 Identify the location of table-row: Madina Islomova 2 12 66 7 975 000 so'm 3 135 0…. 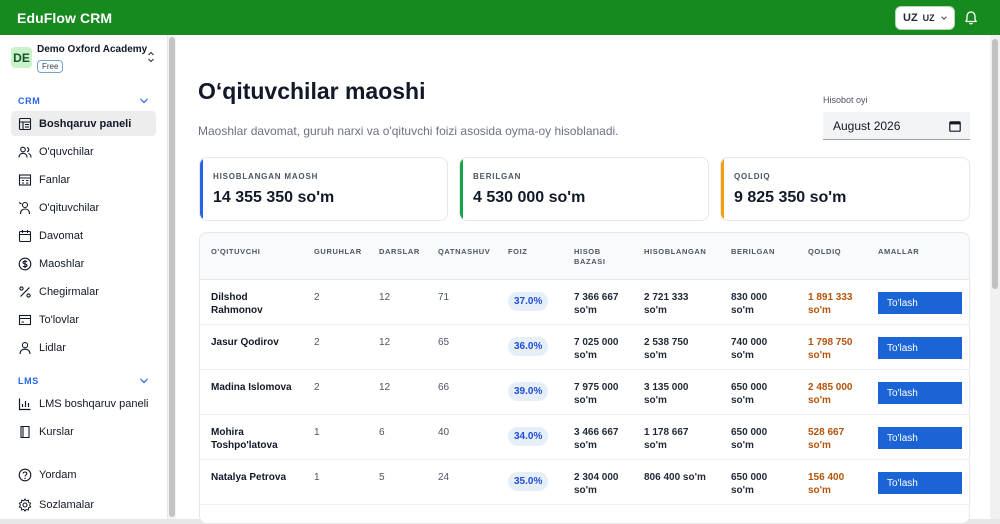
(584, 392).